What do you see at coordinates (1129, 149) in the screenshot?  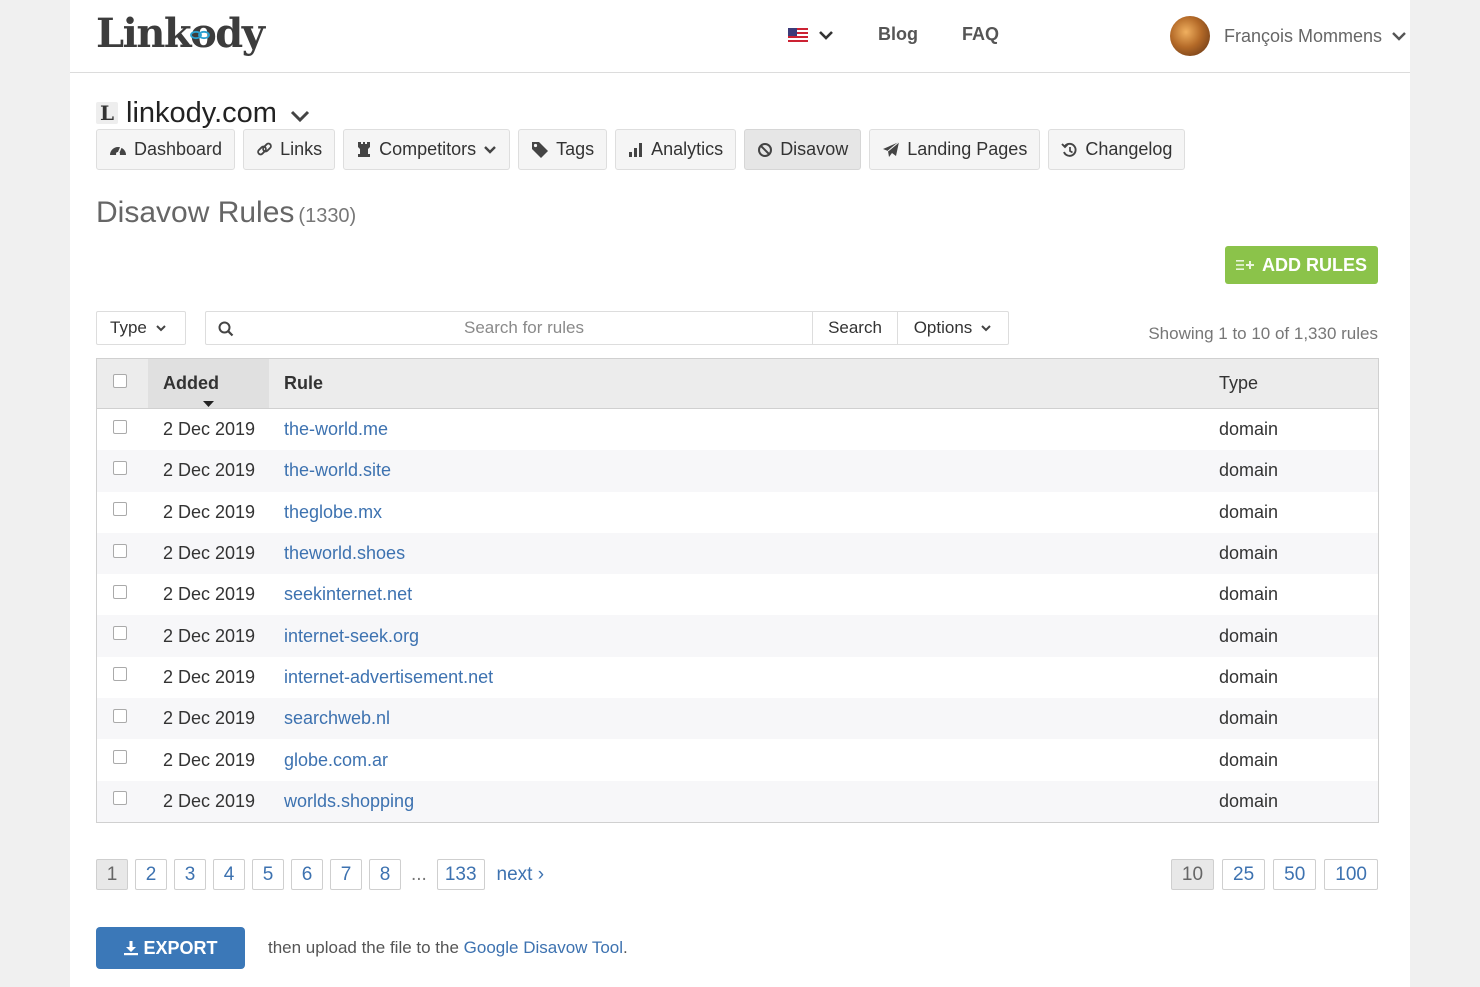 I see `tab-label: Changelog` at bounding box center [1129, 149].